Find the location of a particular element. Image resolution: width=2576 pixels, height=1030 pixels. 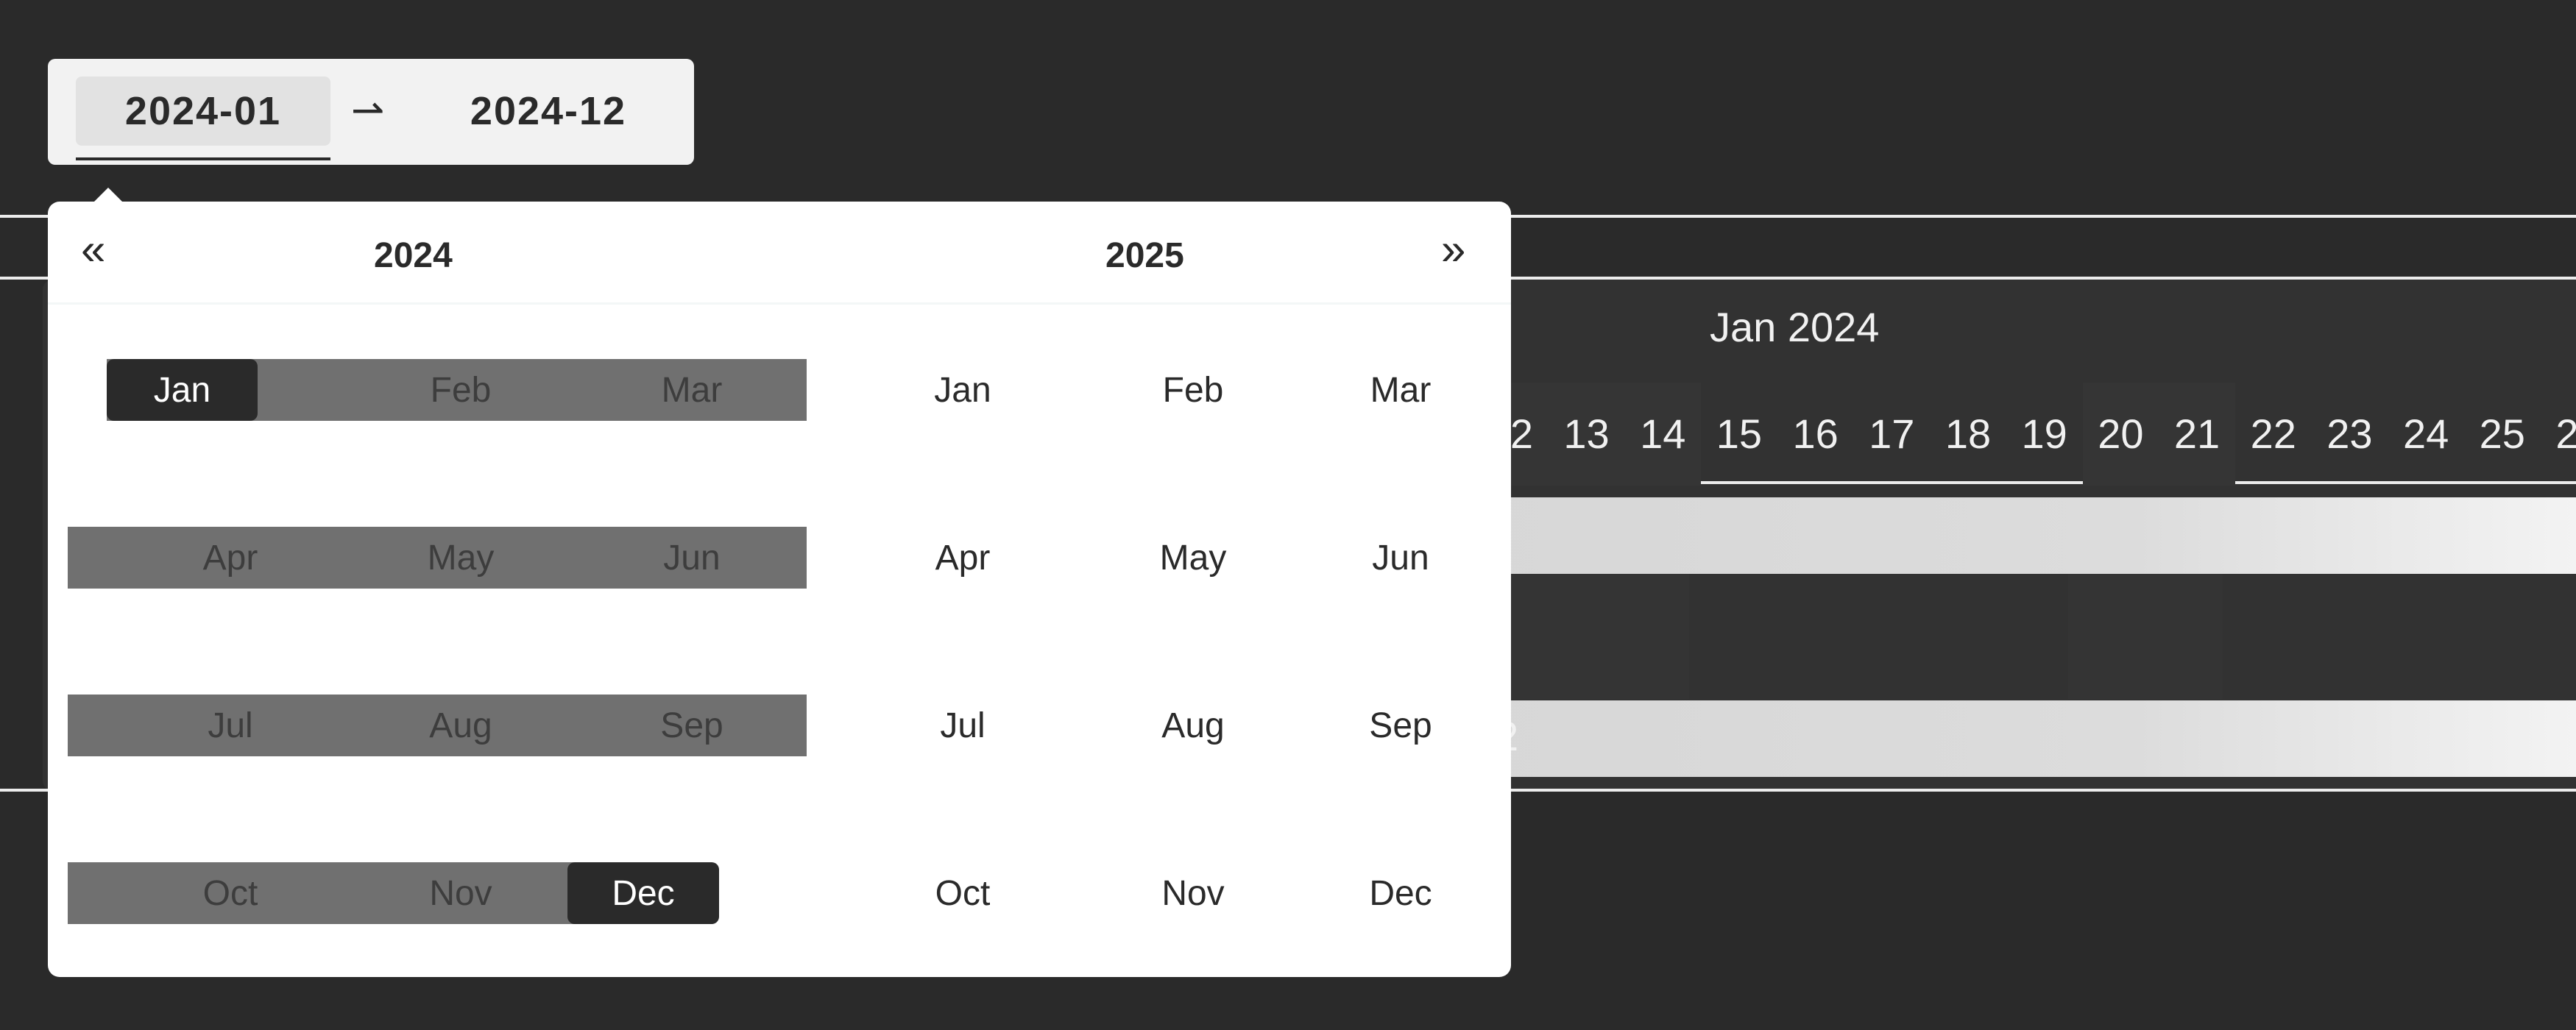

month-cell-selected-start: Jan is located at coordinates (182, 390).